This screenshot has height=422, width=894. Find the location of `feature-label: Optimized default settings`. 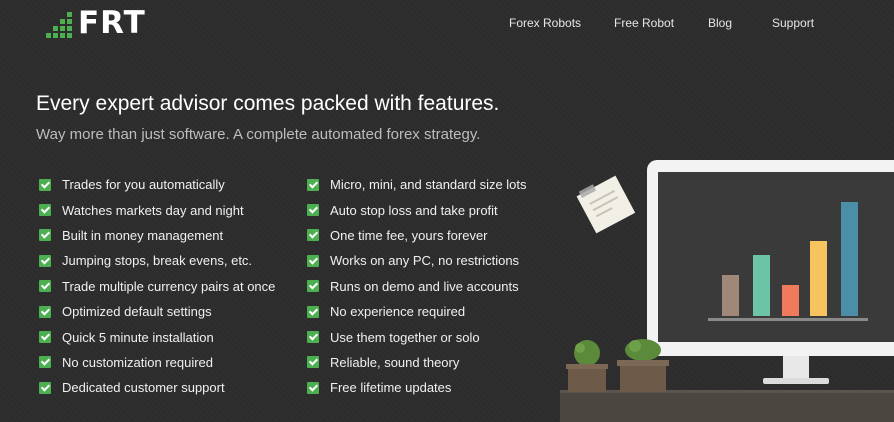

feature-label: Optimized default settings is located at coordinates (137, 312).